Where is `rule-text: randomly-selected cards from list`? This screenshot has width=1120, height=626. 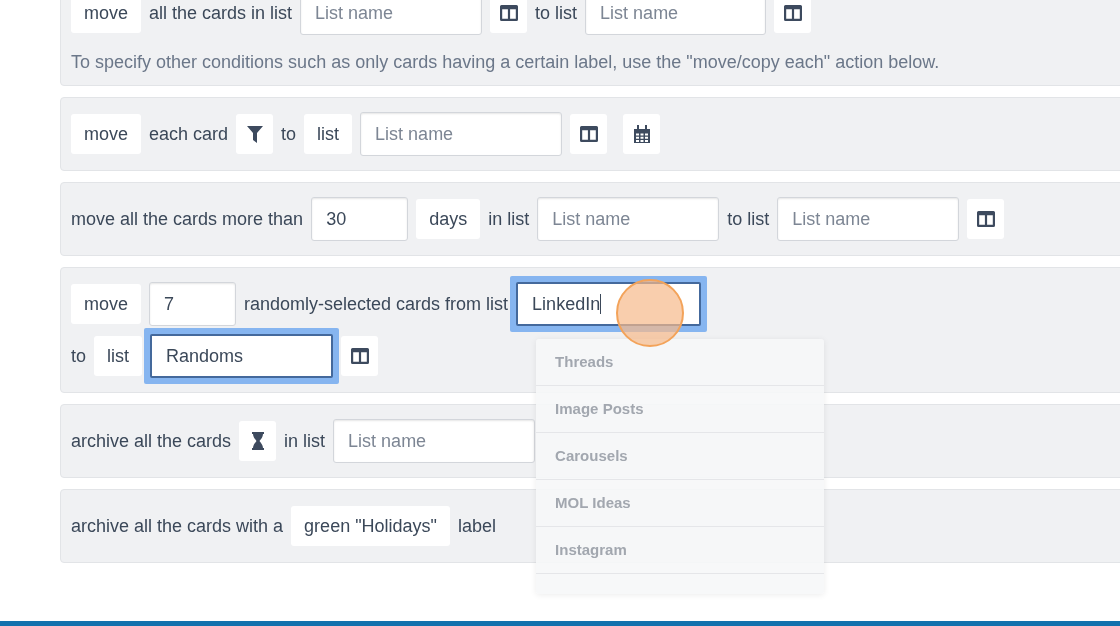 rule-text: randomly-selected cards from list is located at coordinates (376, 304).